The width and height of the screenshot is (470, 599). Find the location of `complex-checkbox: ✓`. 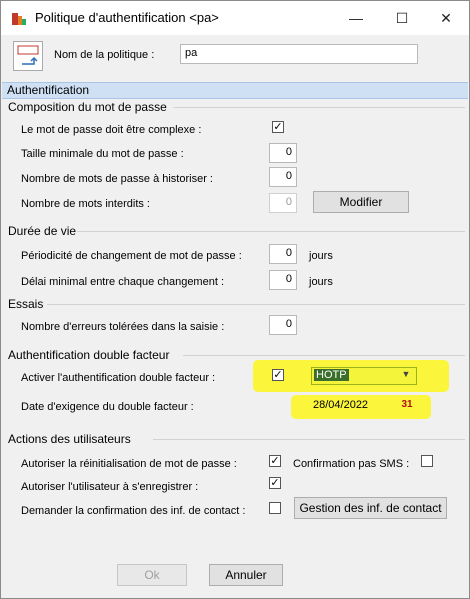

complex-checkbox: ✓ is located at coordinates (278, 127).